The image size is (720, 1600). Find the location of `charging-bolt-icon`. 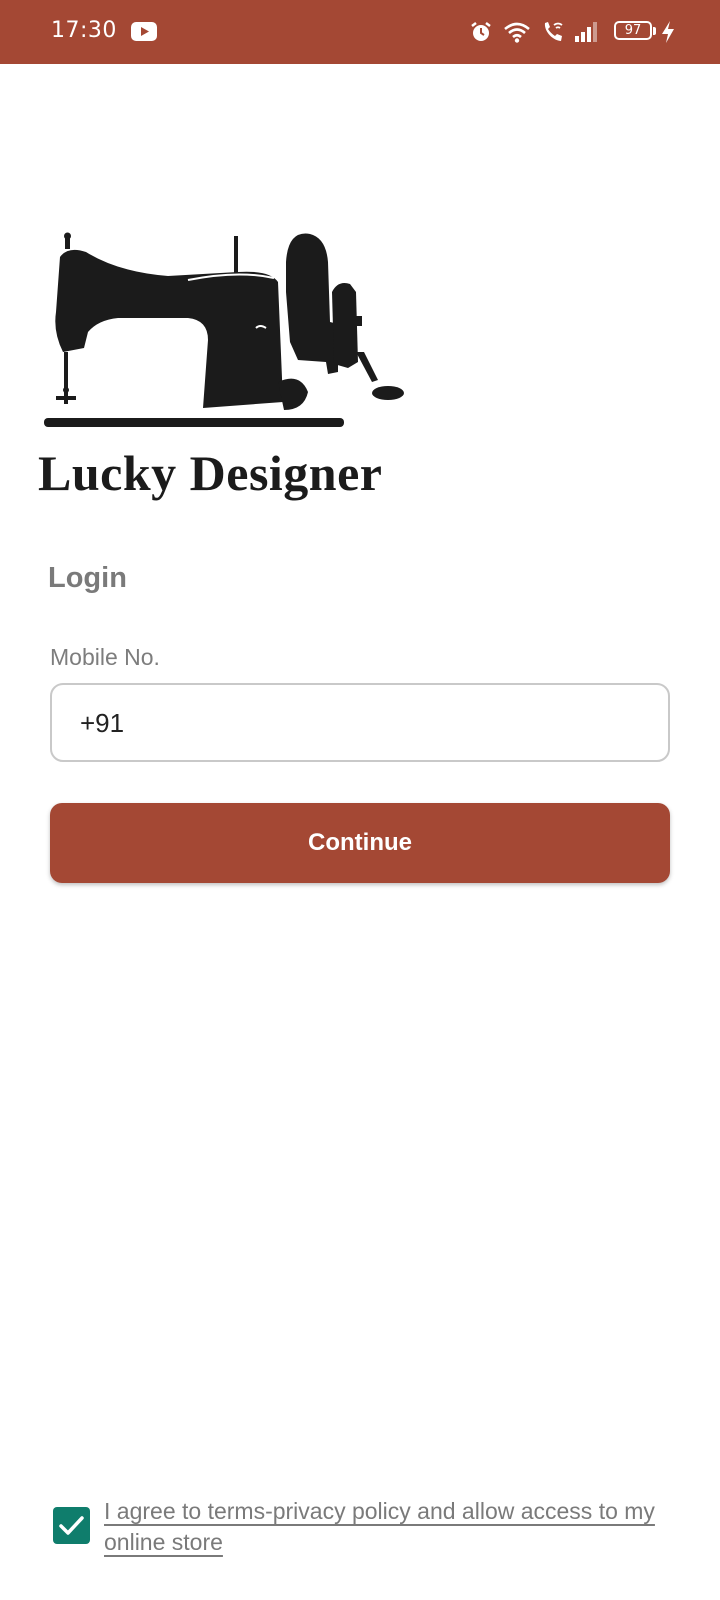

charging-bolt-icon is located at coordinates (668, 32).